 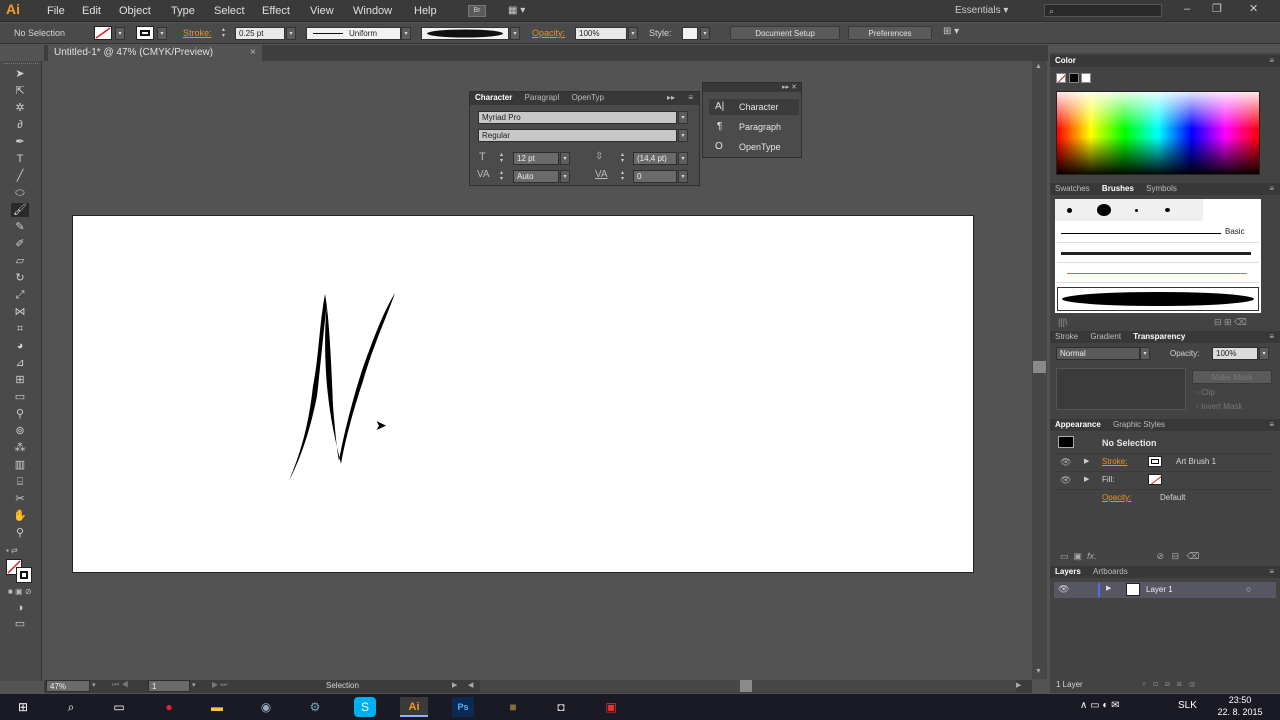 I want to click on artboard-nav-prev-icons: ⏮ ◀, so click(x=120, y=685).